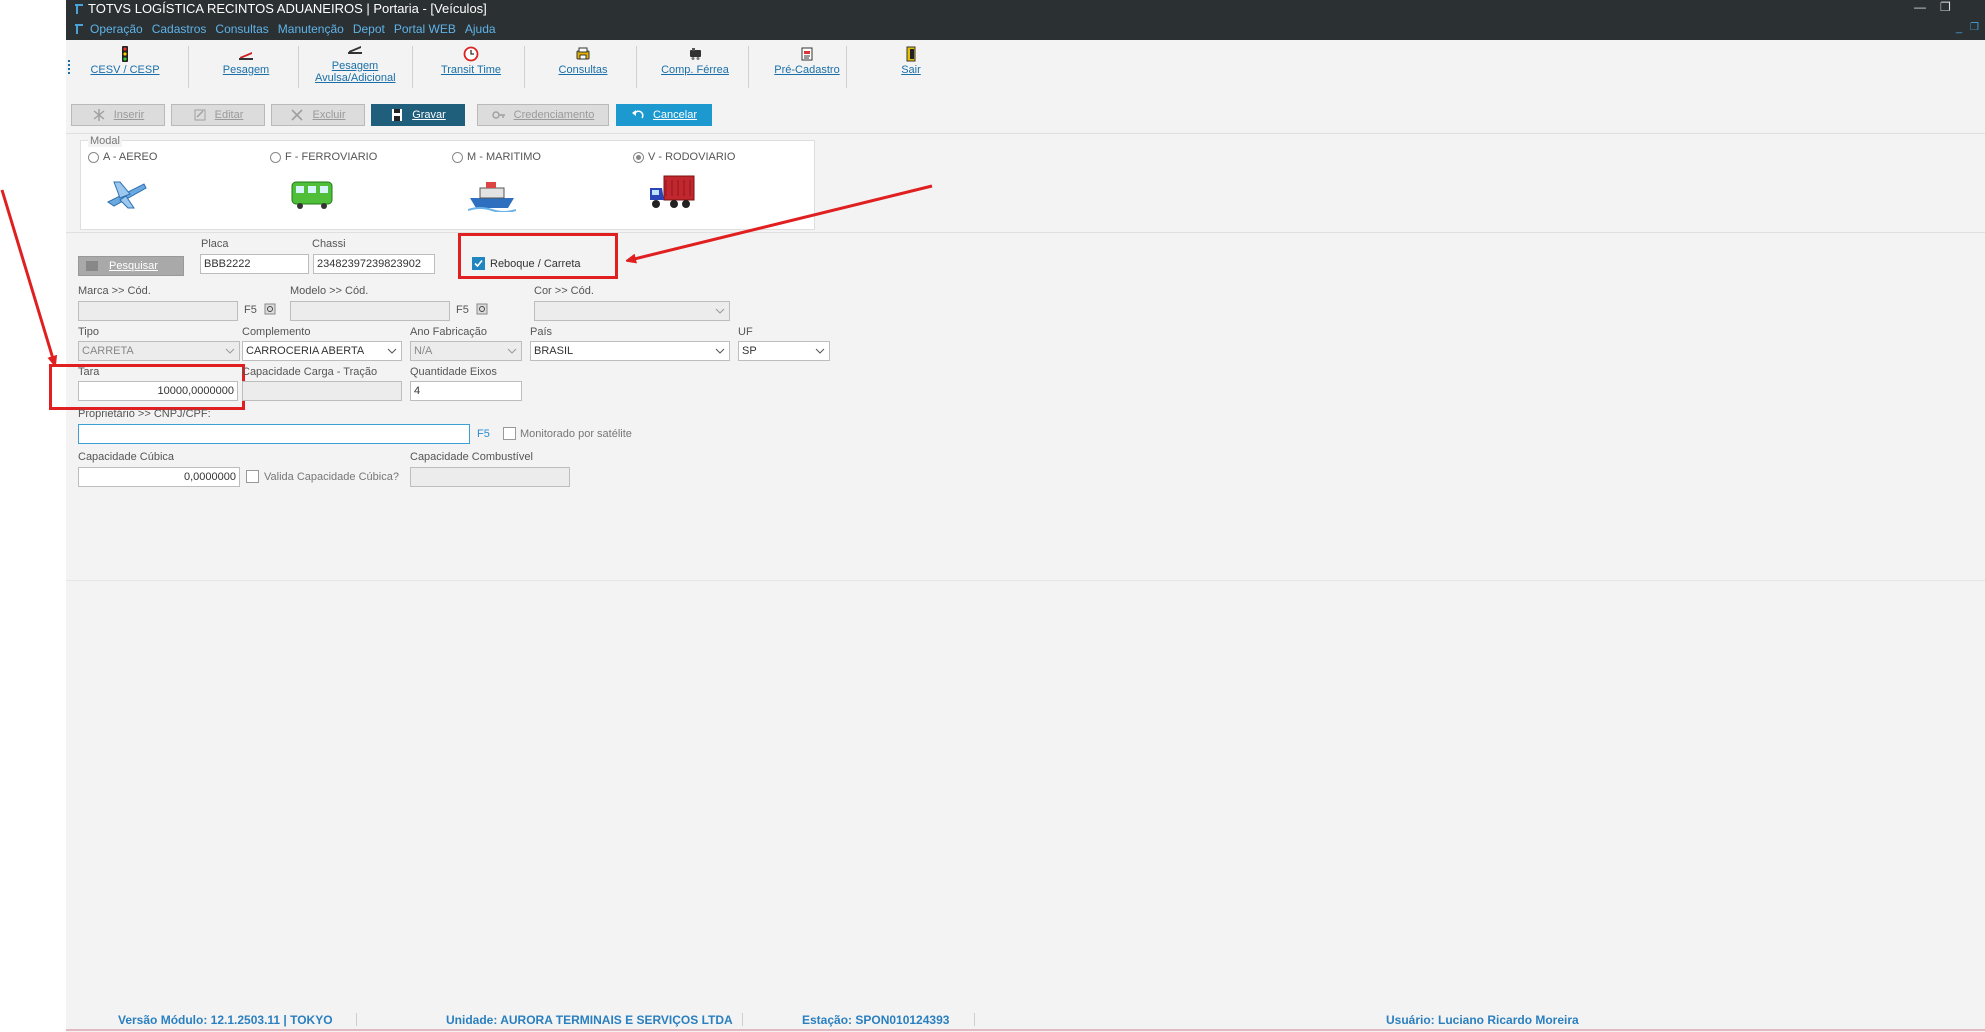 The width and height of the screenshot is (1985, 1032). What do you see at coordinates (215, 244) in the screenshot?
I see `placa-label: Placa` at bounding box center [215, 244].